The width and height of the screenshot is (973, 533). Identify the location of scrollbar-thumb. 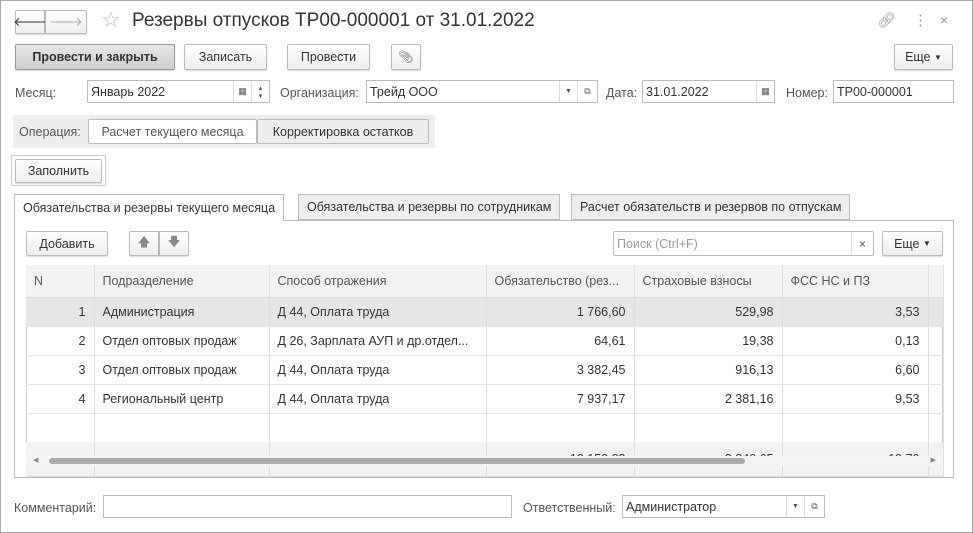
(397, 461).